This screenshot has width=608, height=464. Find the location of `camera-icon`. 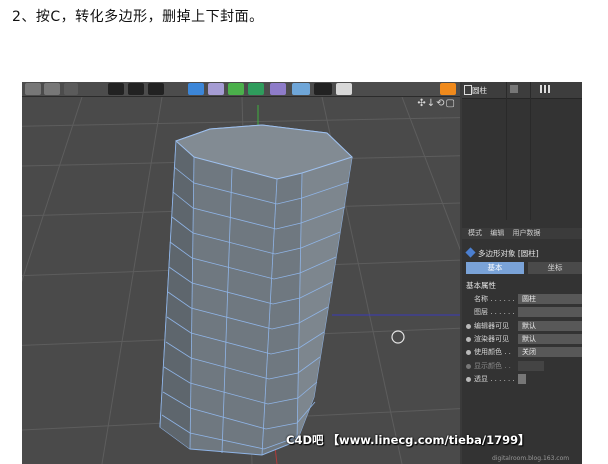

camera-icon is located at coordinates (323, 89).